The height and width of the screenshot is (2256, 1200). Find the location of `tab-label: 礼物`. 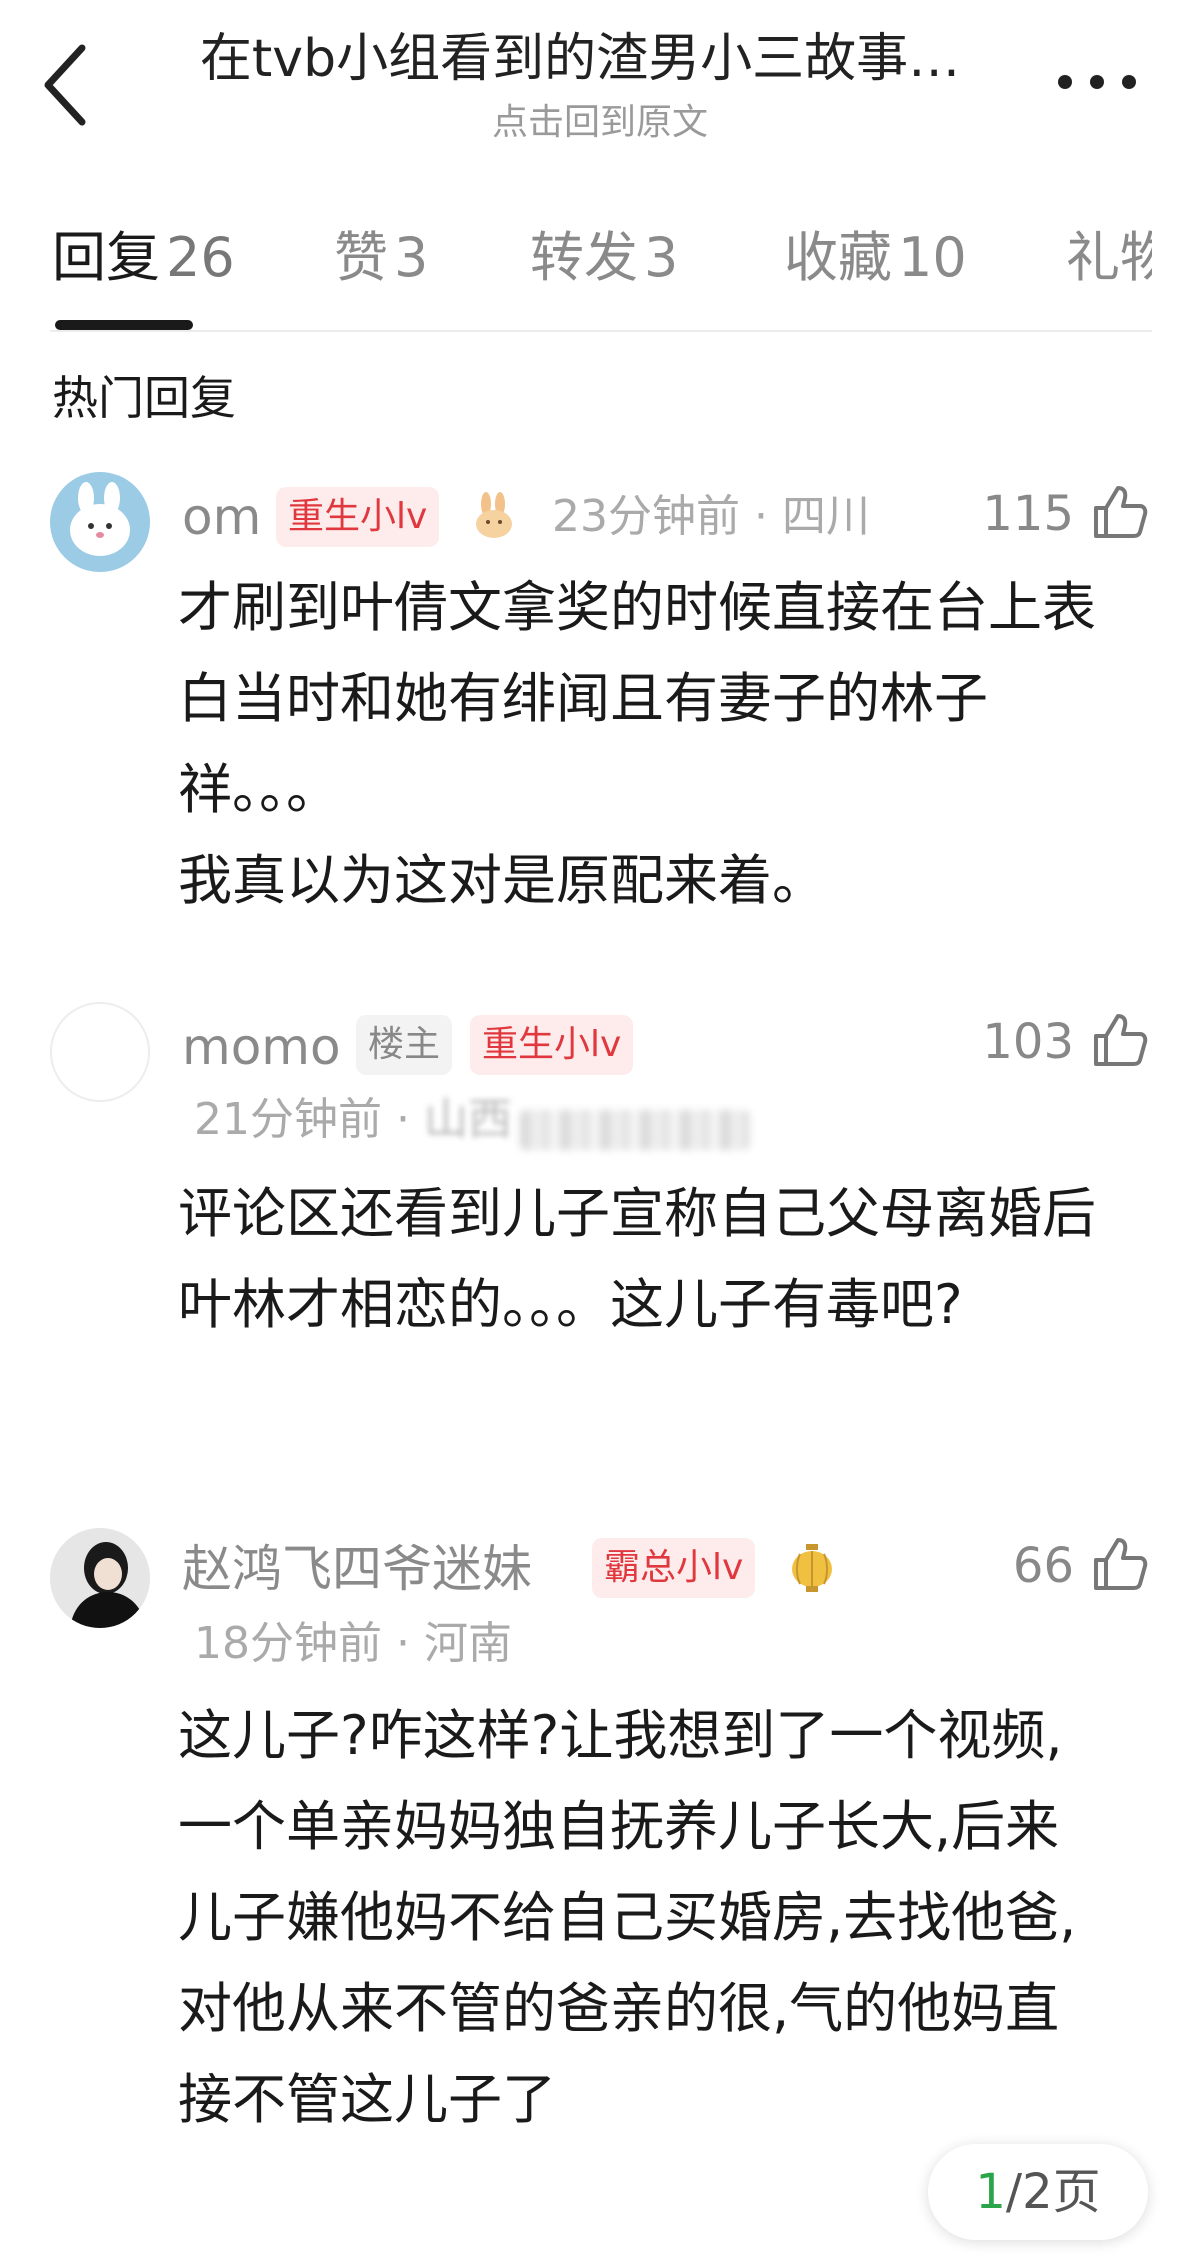

tab-label: 礼物 is located at coordinates (1109, 257).